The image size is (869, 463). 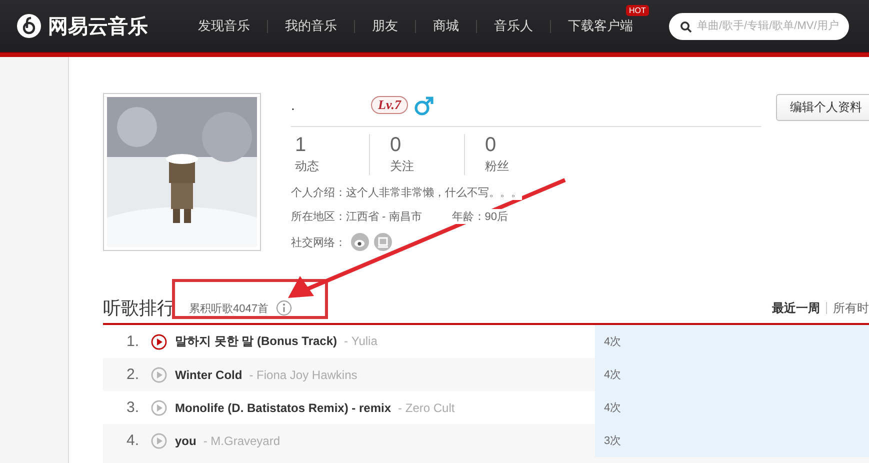 I want to click on rank-number: 2., so click(x=132, y=374).